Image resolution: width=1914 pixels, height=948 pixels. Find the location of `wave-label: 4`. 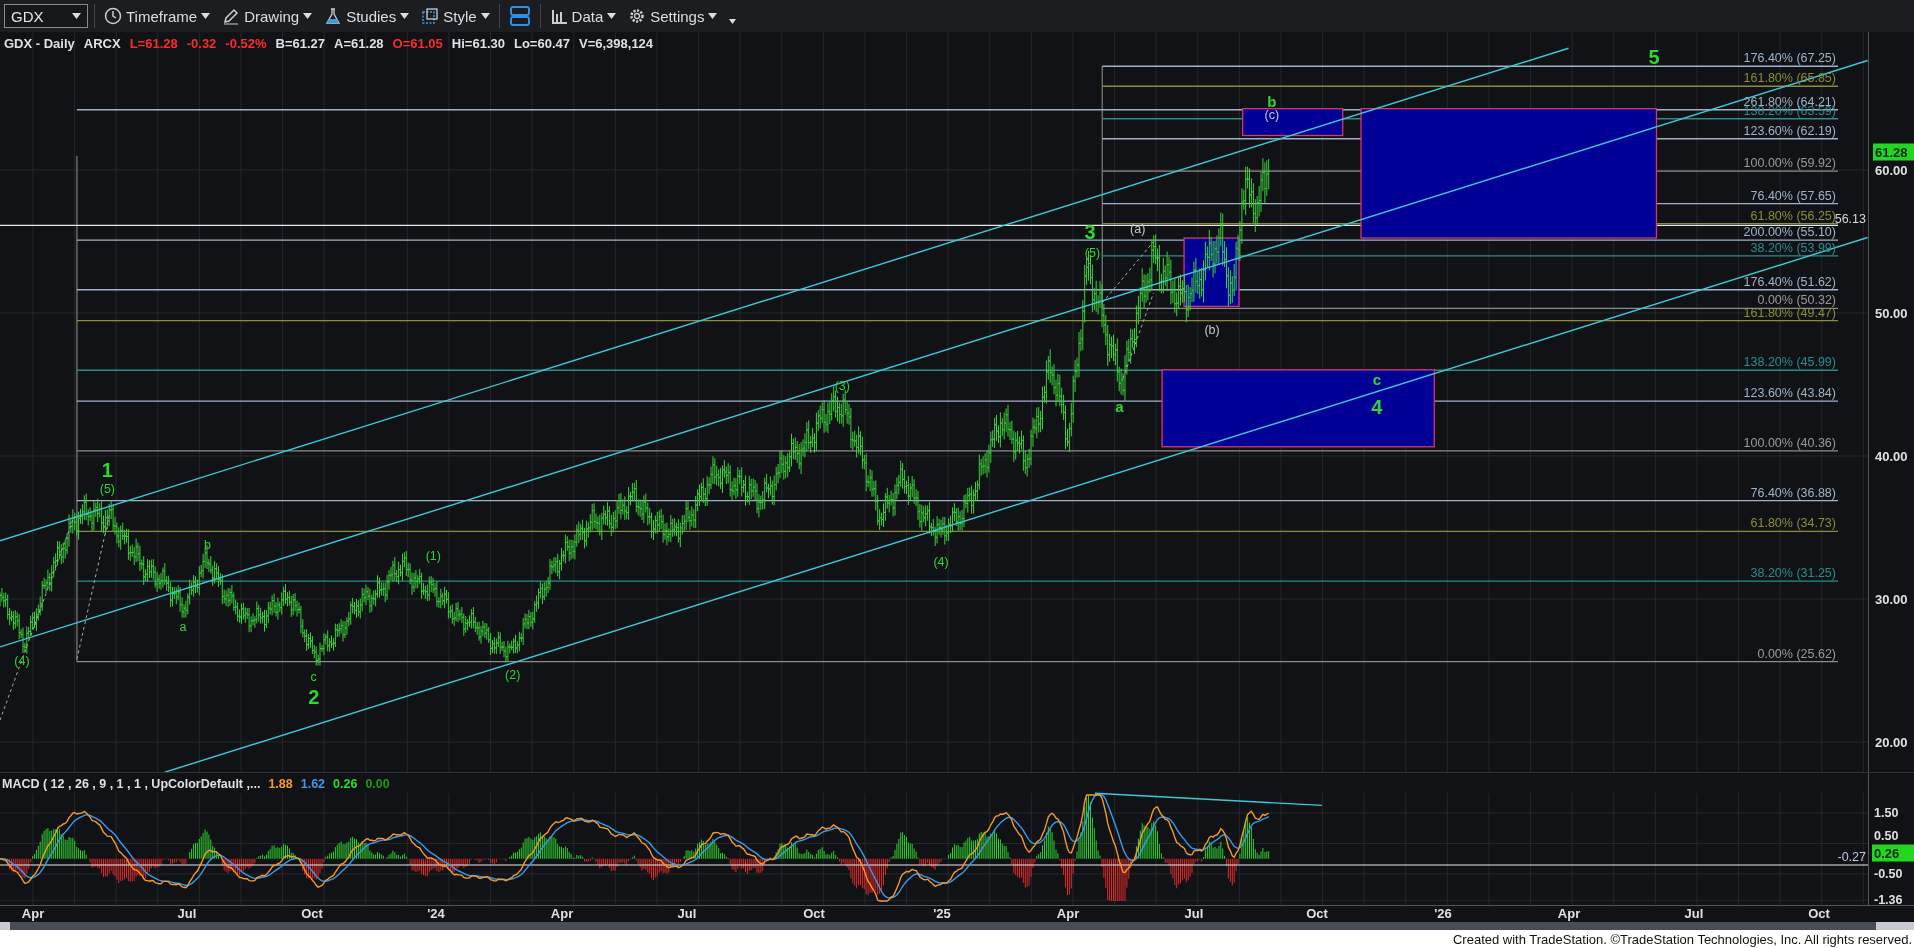

wave-label: 4 is located at coordinates (1377, 406).